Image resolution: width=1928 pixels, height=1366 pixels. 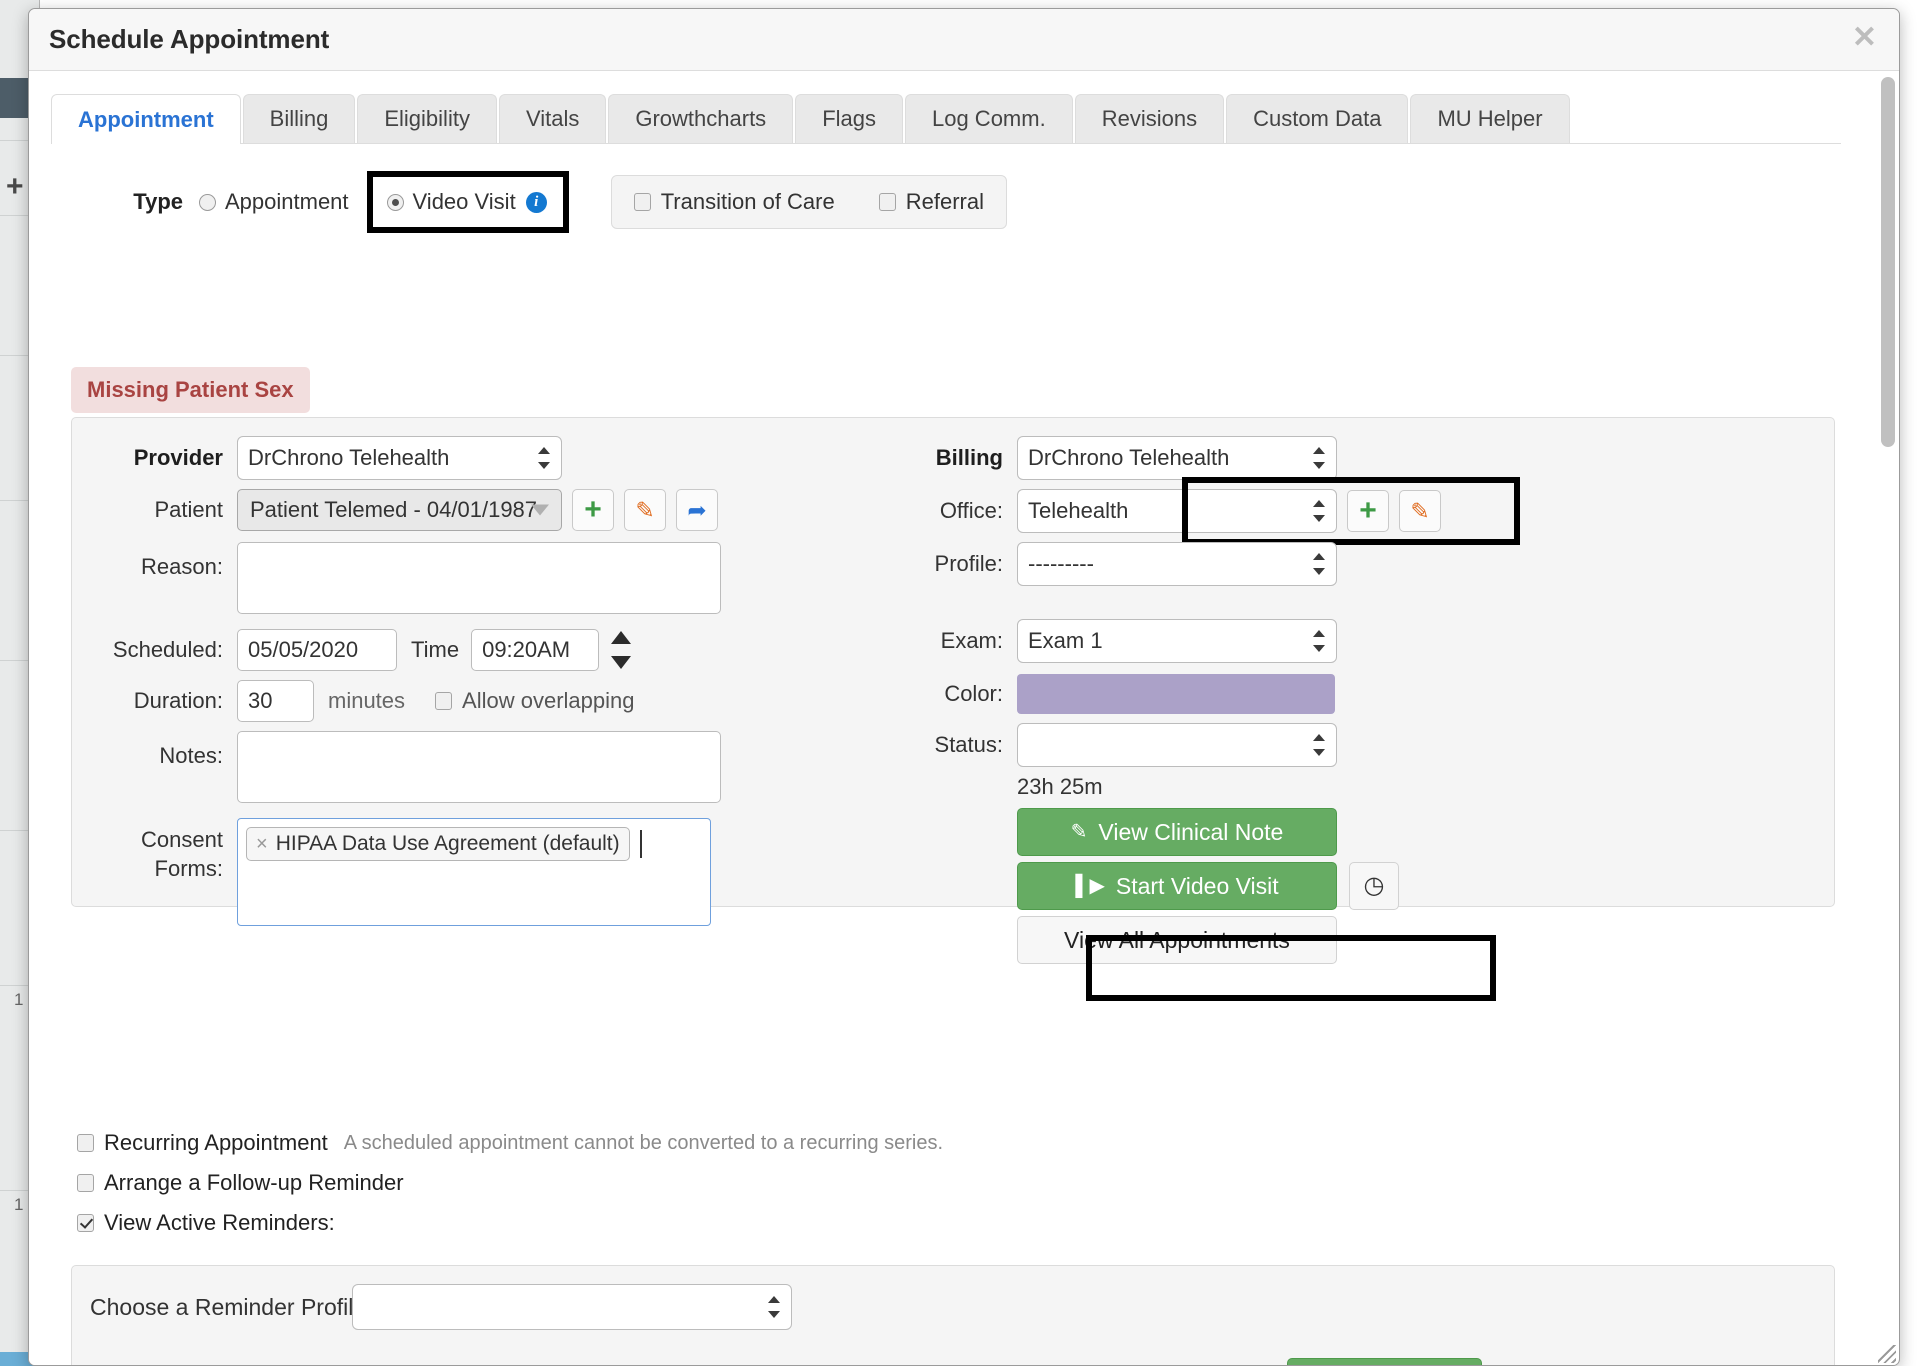 I want to click on modal-header: Schedule Appointment ✕, so click(x=964, y=40).